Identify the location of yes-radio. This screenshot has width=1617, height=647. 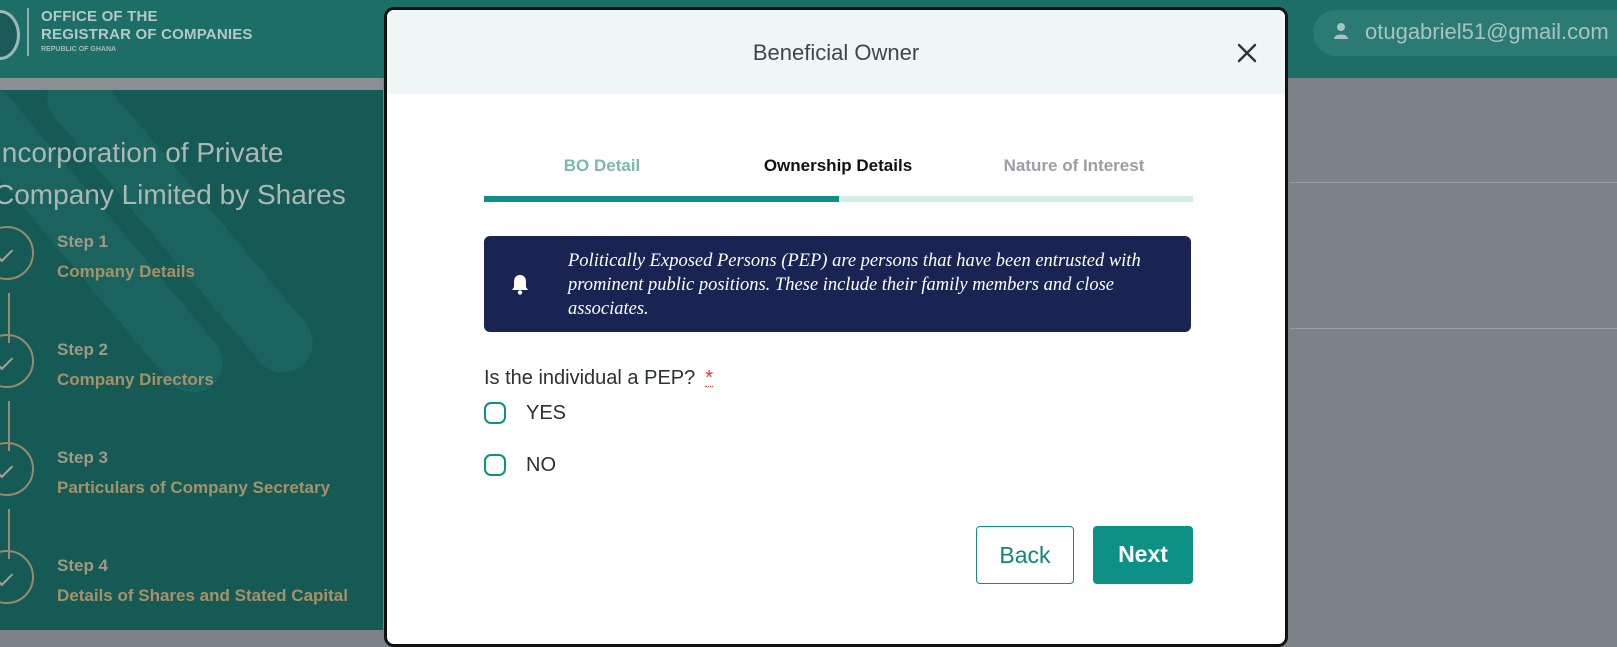
(495, 413).